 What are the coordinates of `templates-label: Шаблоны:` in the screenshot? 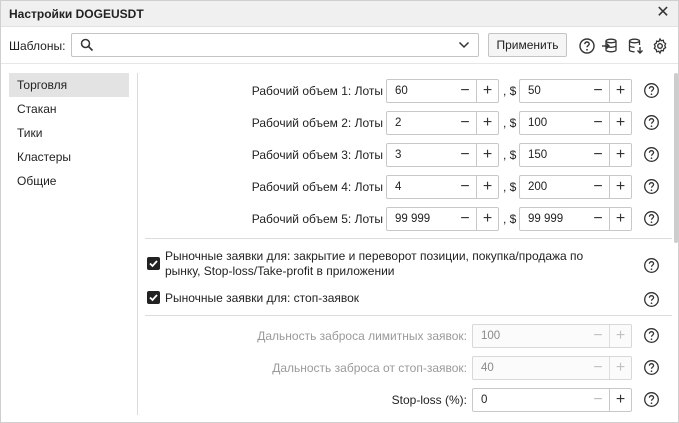 It's located at (37, 46).